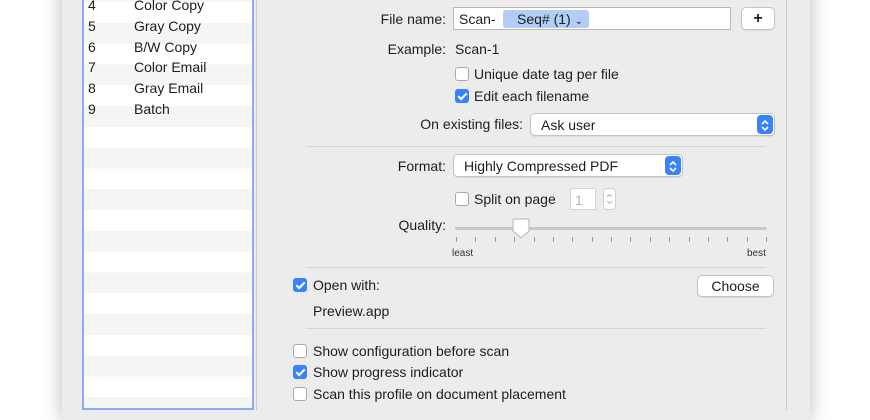 This screenshot has height=420, width=870. Describe the element at coordinates (92, 109) in the screenshot. I see `profile-number: 9` at that location.